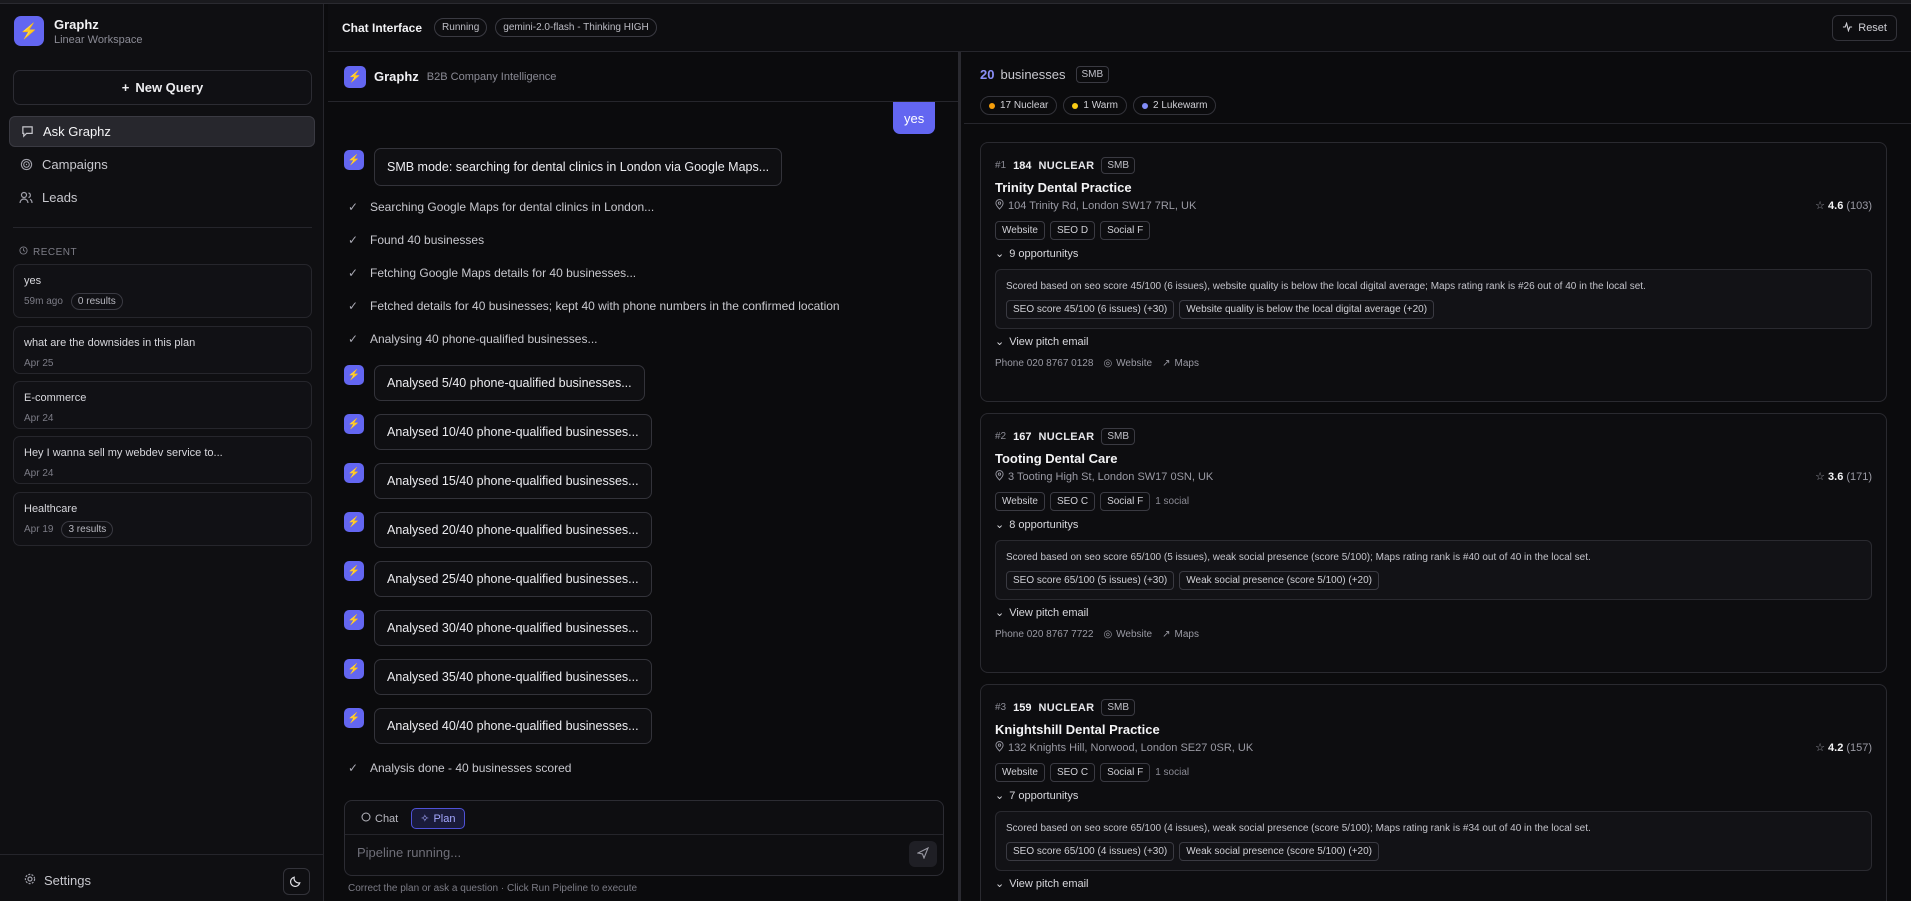  I want to click on chip-website: Website, so click(1020, 230).